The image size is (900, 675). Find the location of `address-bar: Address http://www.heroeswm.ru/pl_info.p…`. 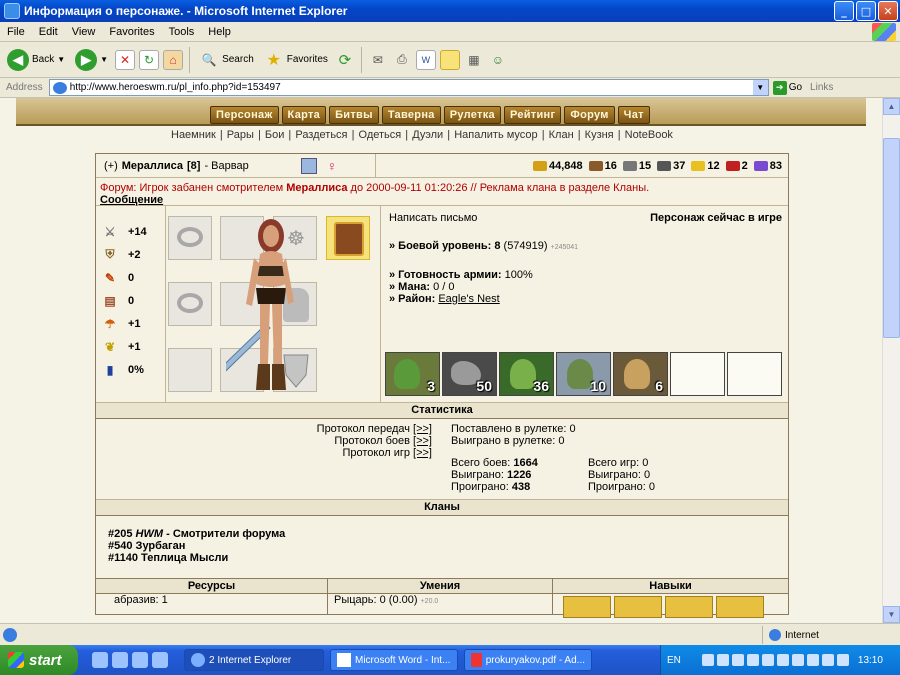

address-bar: Address http://www.heroeswm.ru/pl_info.p… is located at coordinates (450, 88).